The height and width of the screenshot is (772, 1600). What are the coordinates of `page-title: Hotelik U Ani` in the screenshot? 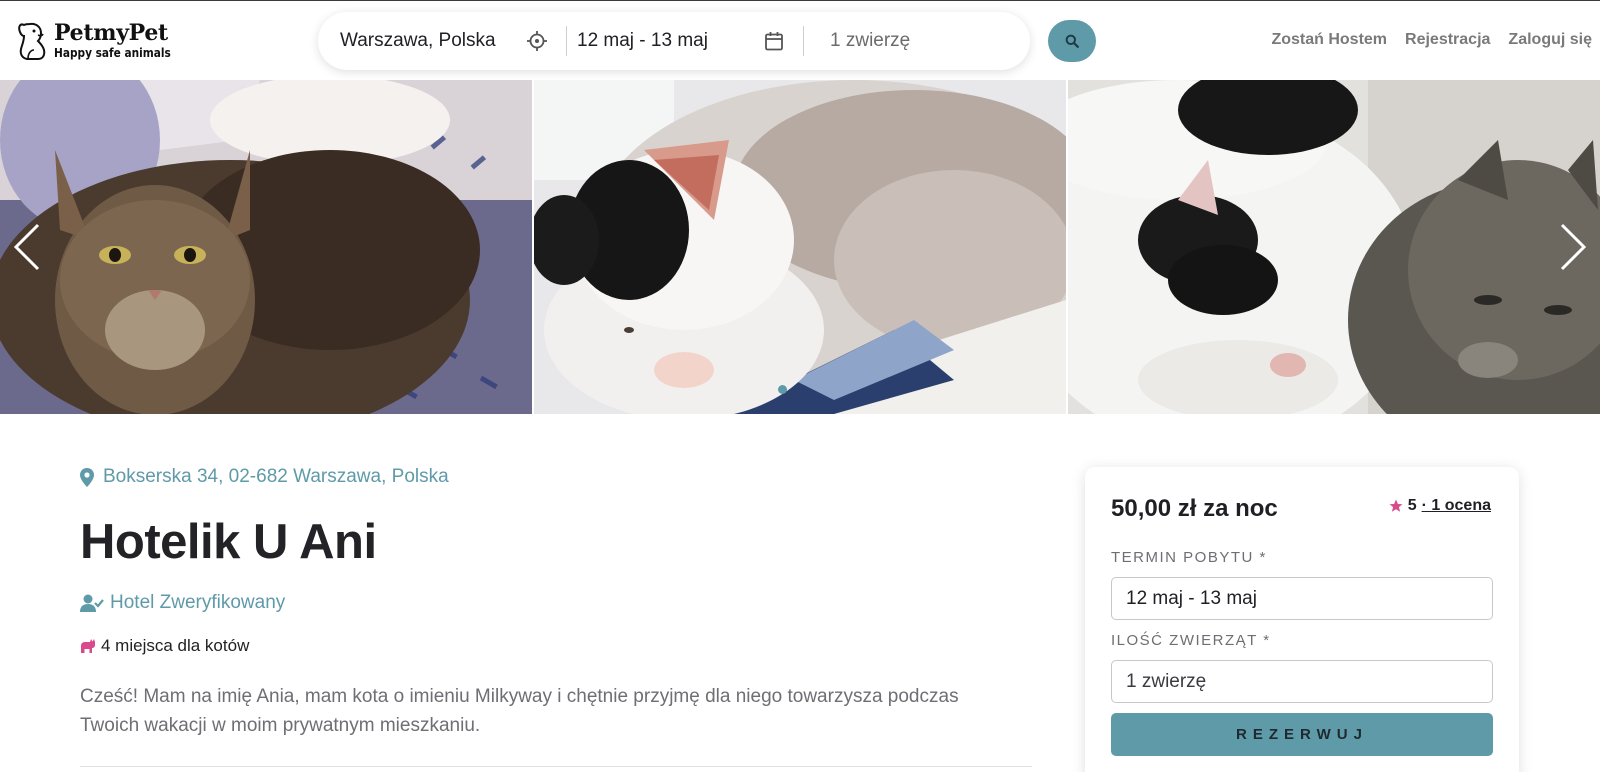 It's located at (228, 542).